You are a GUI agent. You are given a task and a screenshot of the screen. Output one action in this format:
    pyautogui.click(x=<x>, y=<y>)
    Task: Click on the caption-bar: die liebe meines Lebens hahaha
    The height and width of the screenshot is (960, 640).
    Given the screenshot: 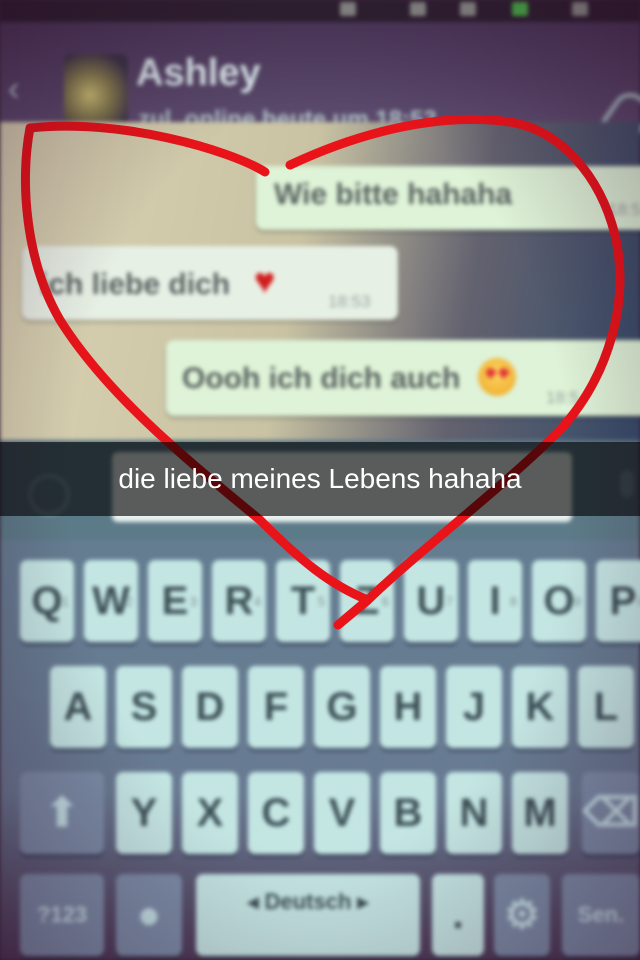 What is the action you would take?
    pyautogui.click(x=320, y=479)
    